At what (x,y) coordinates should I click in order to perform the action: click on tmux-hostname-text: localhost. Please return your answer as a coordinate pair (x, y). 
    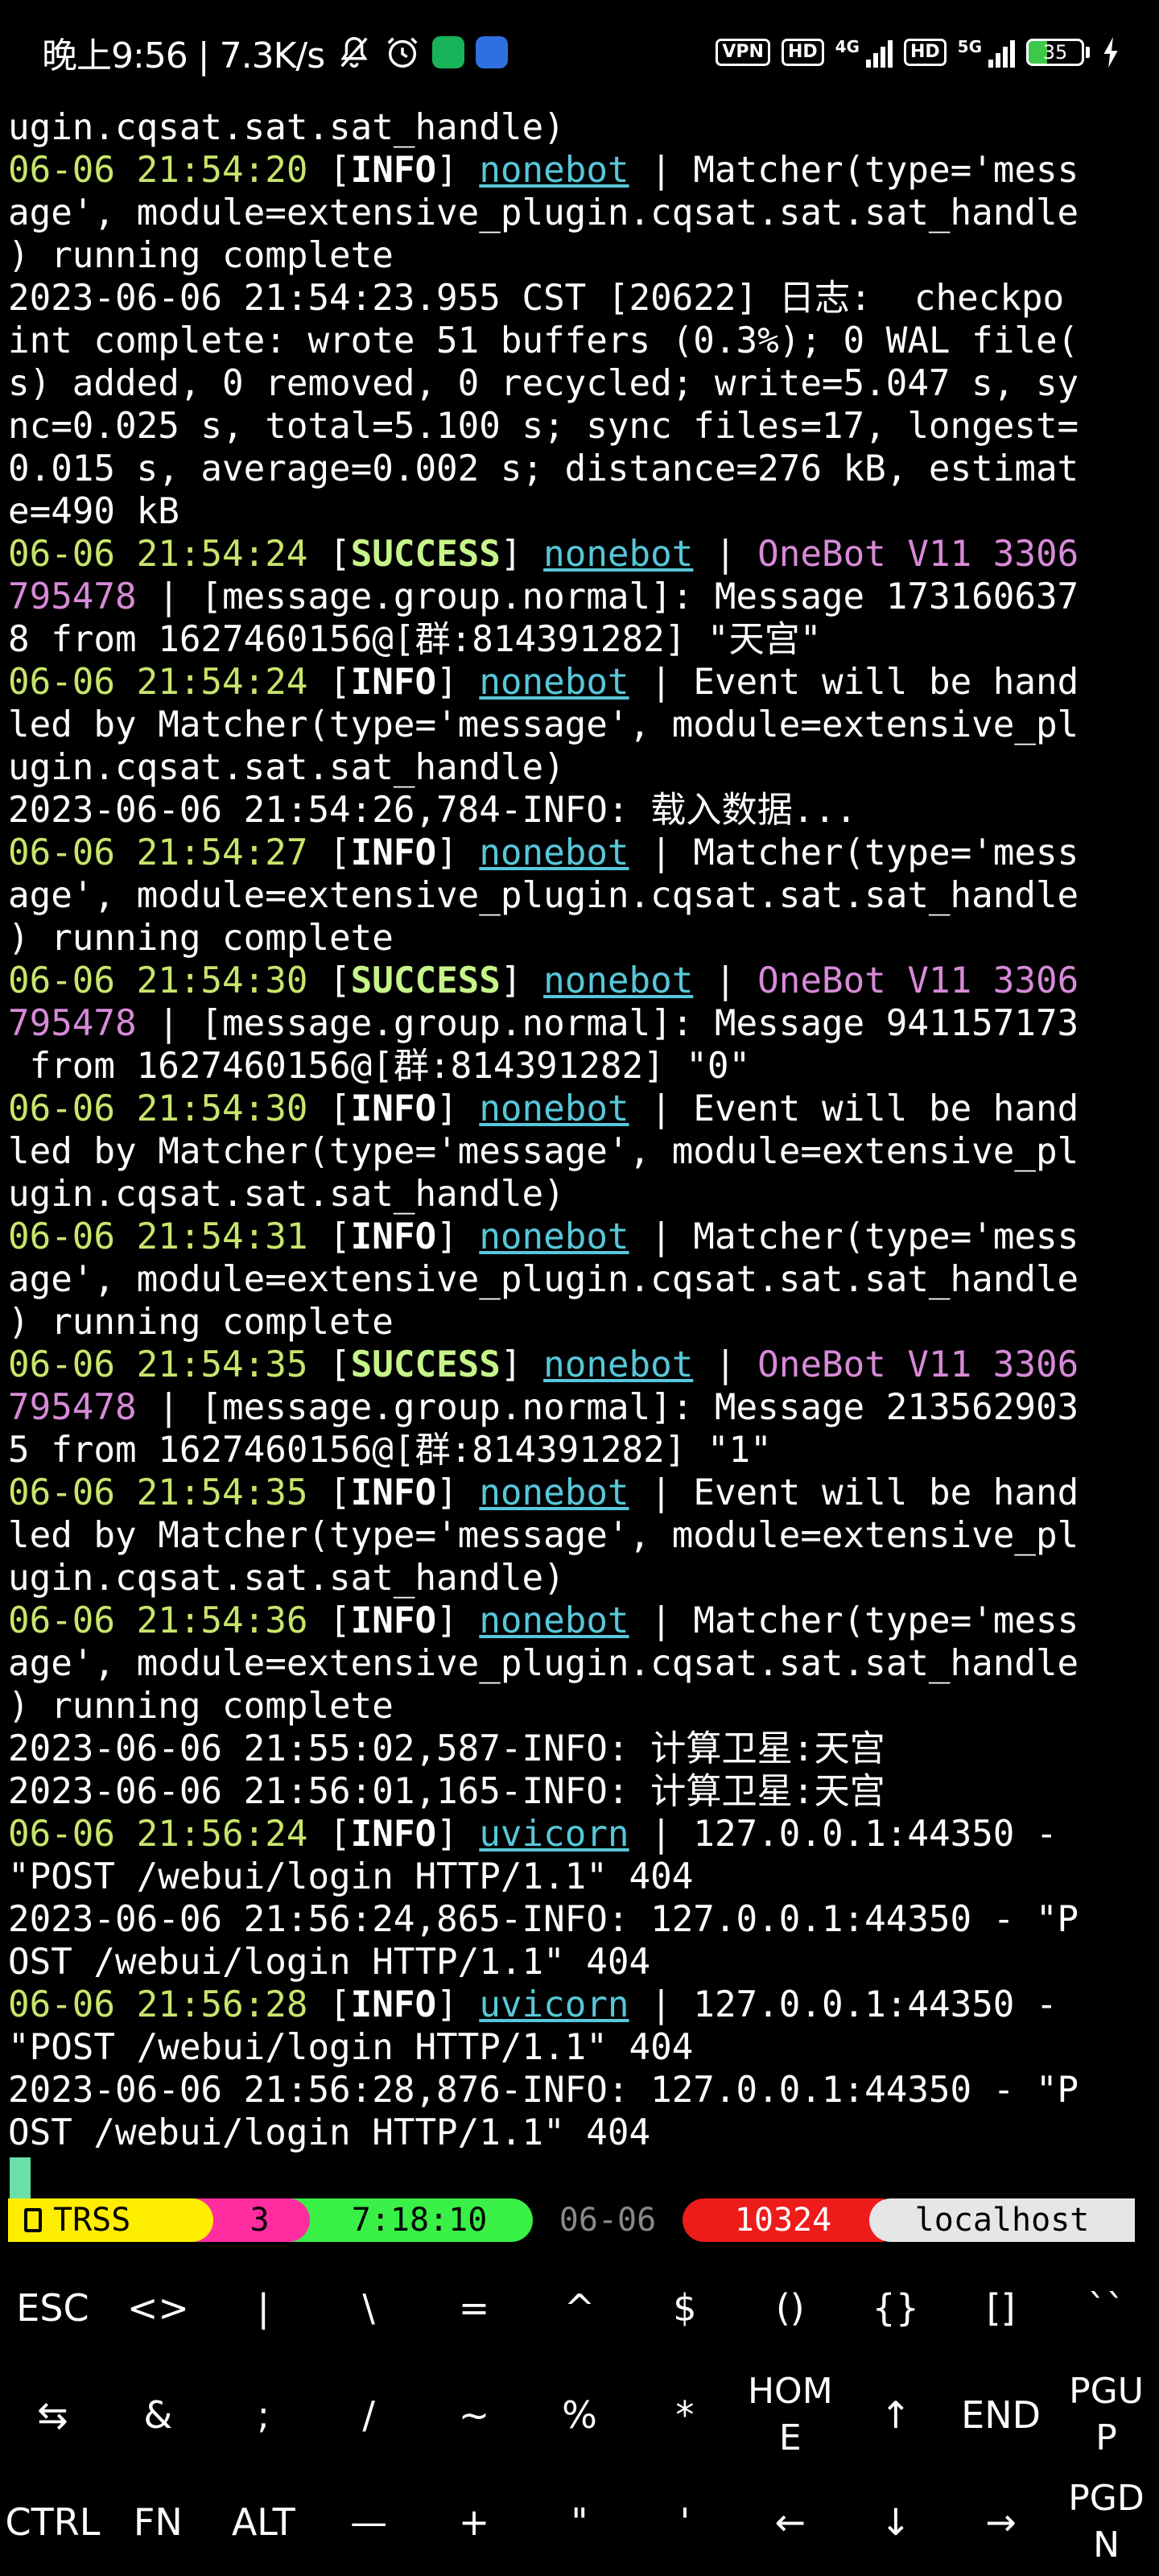
    Looking at the image, I should click on (1002, 2220).